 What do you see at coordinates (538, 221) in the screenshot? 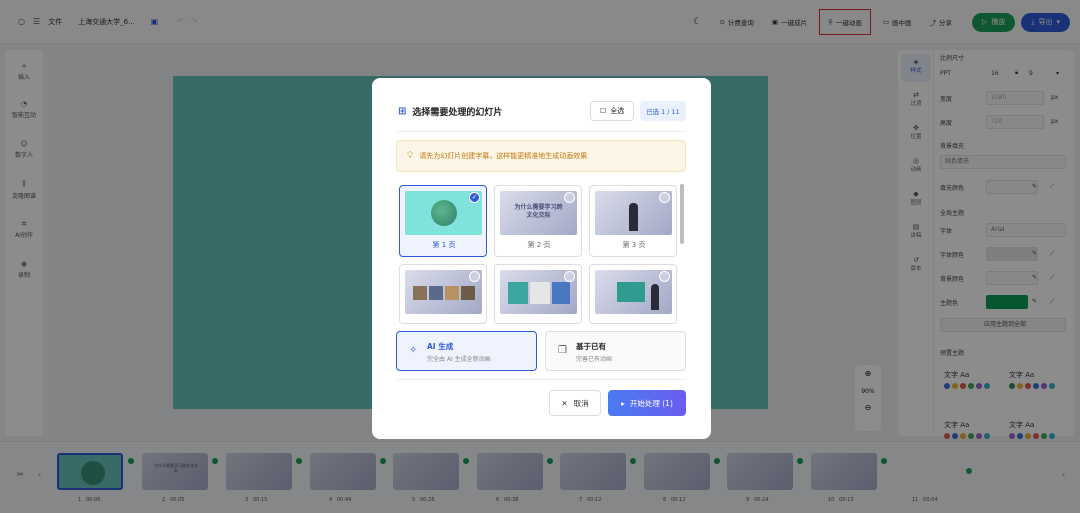
I see `slide-card-2: 为什么需要学习跨文化交际 第 2 页` at bounding box center [538, 221].